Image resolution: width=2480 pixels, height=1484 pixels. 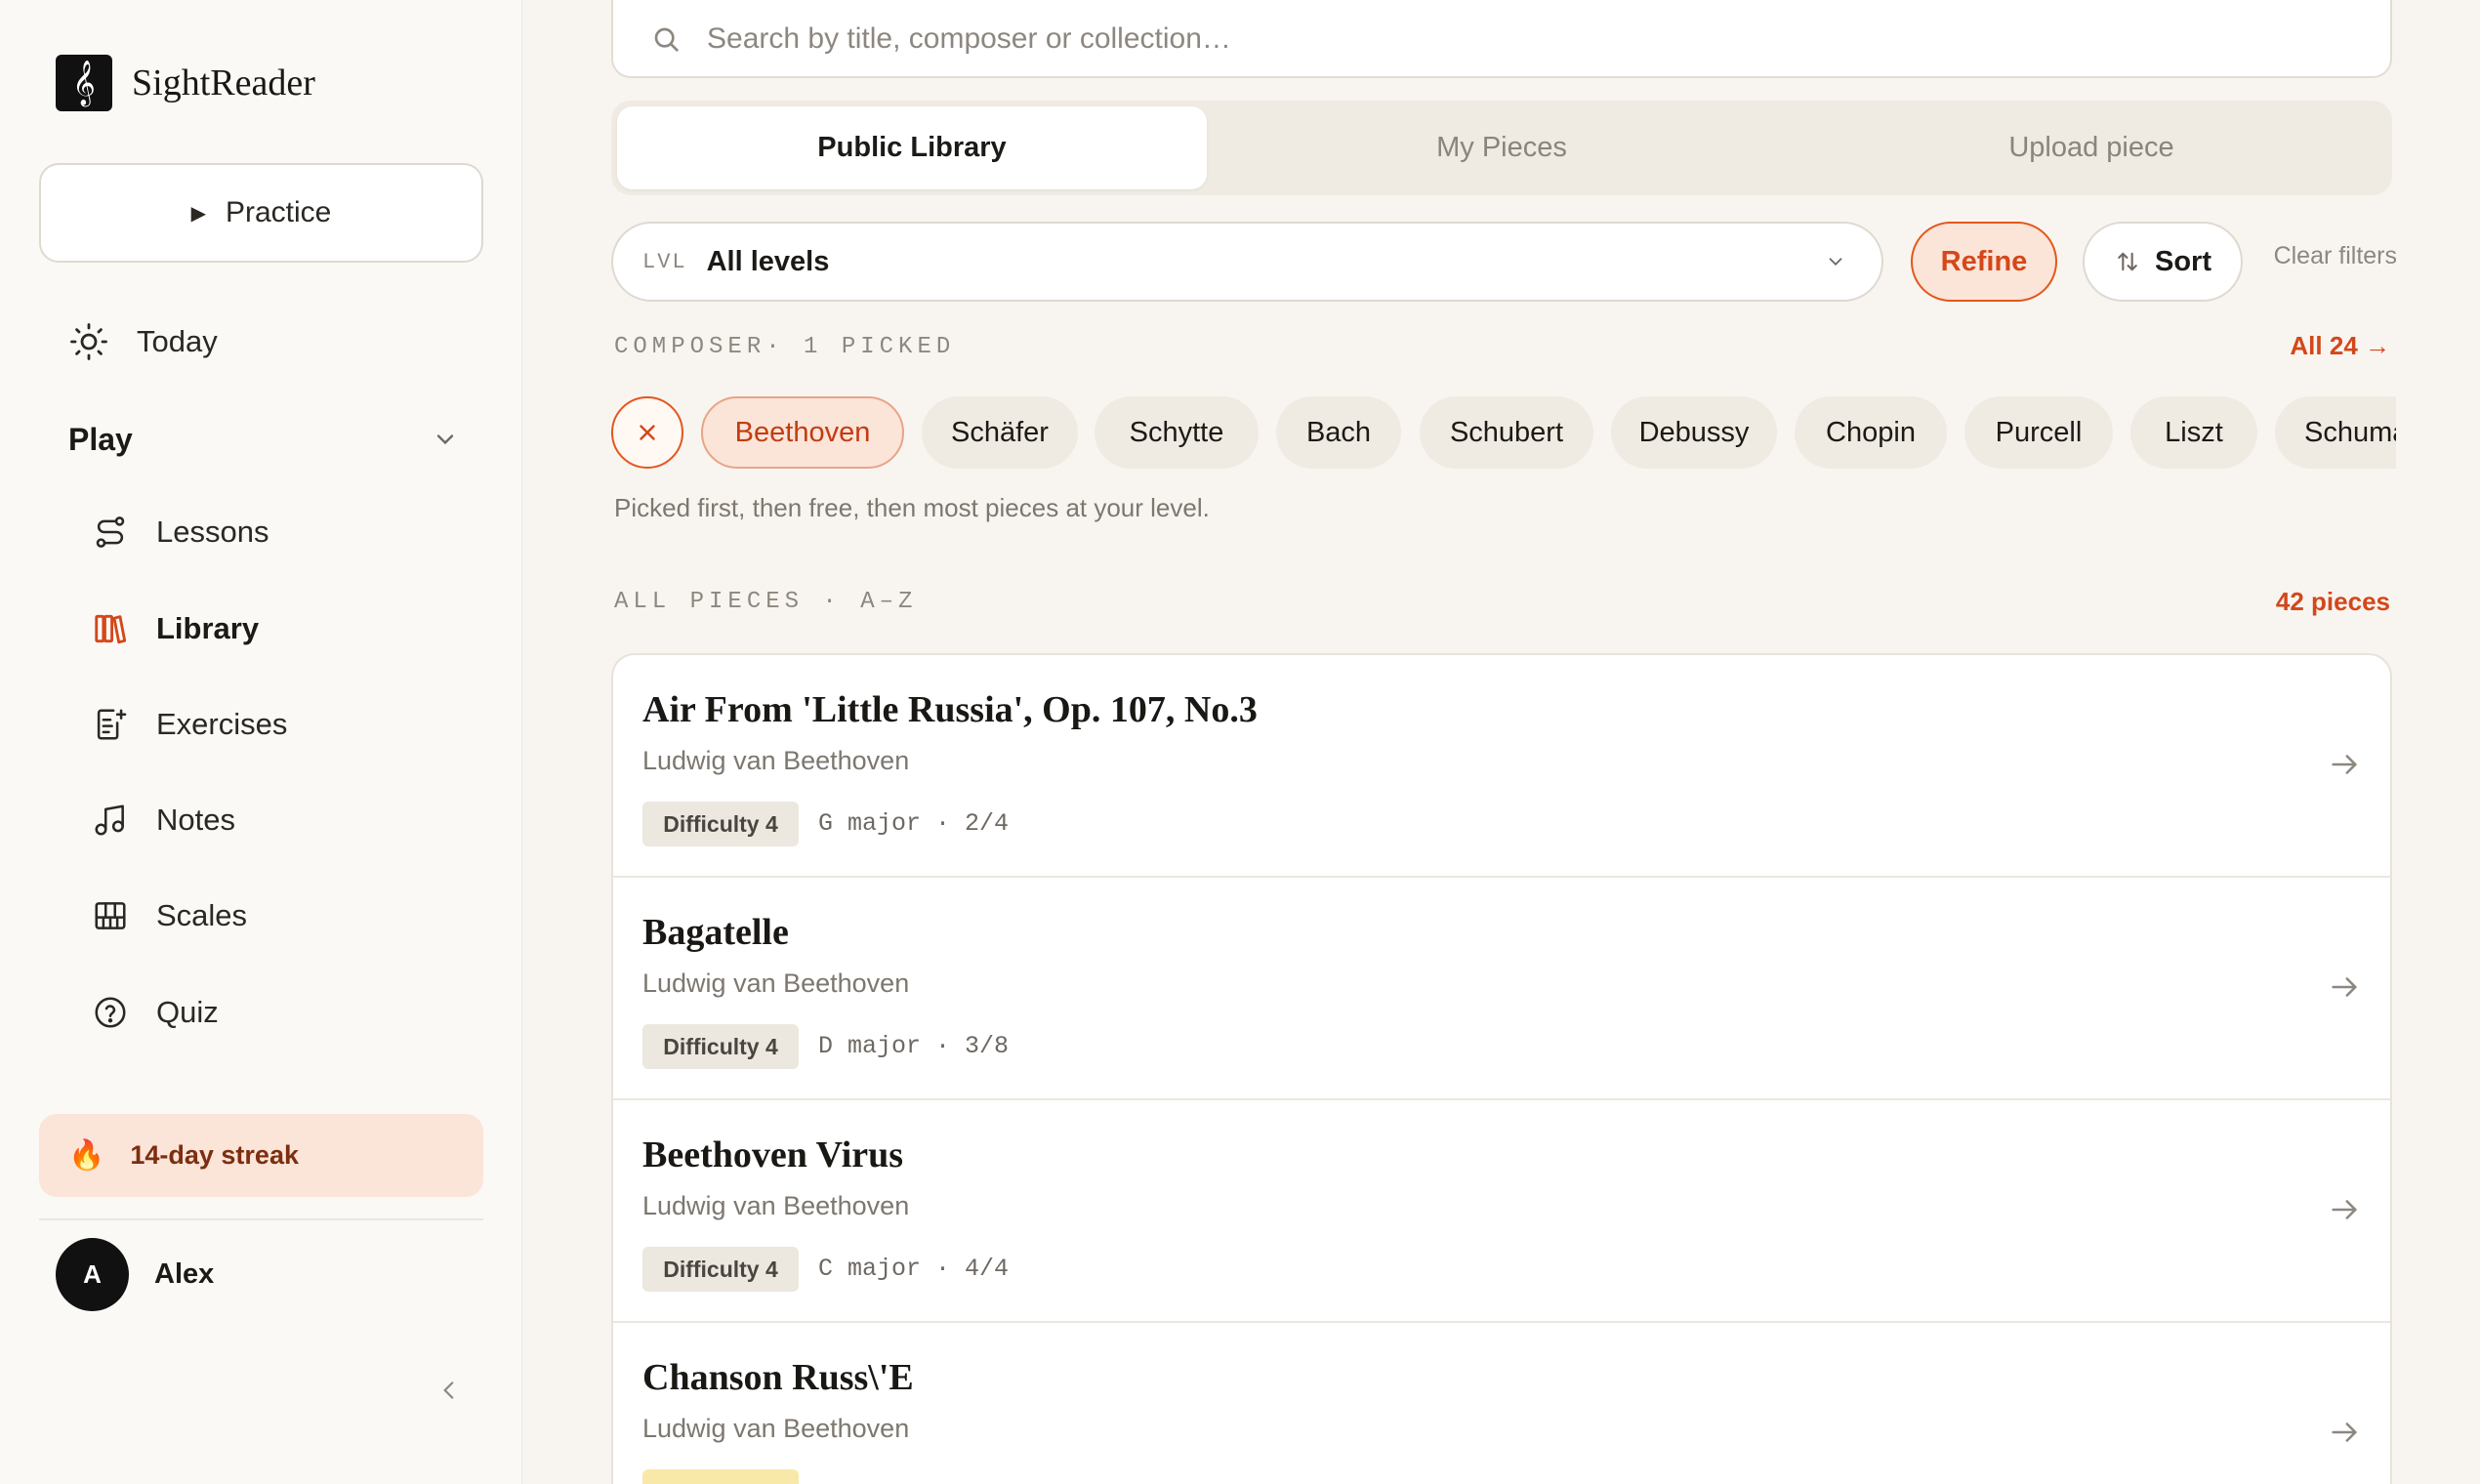 I want to click on sidebar-item-label: Library, so click(x=208, y=628).